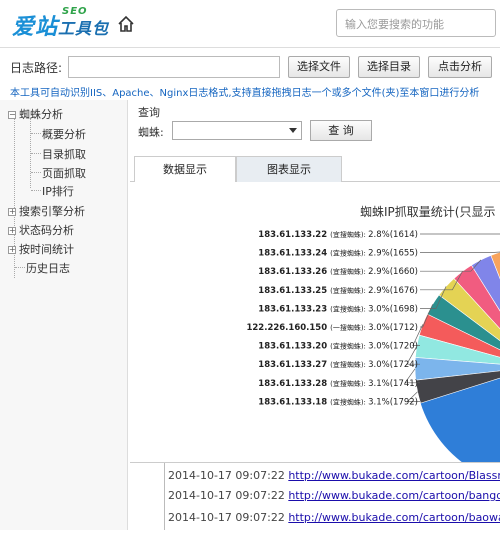 This screenshot has width=500, height=536. What do you see at coordinates (460, 67) in the screenshot?
I see `analyze-button: 点击分析` at bounding box center [460, 67].